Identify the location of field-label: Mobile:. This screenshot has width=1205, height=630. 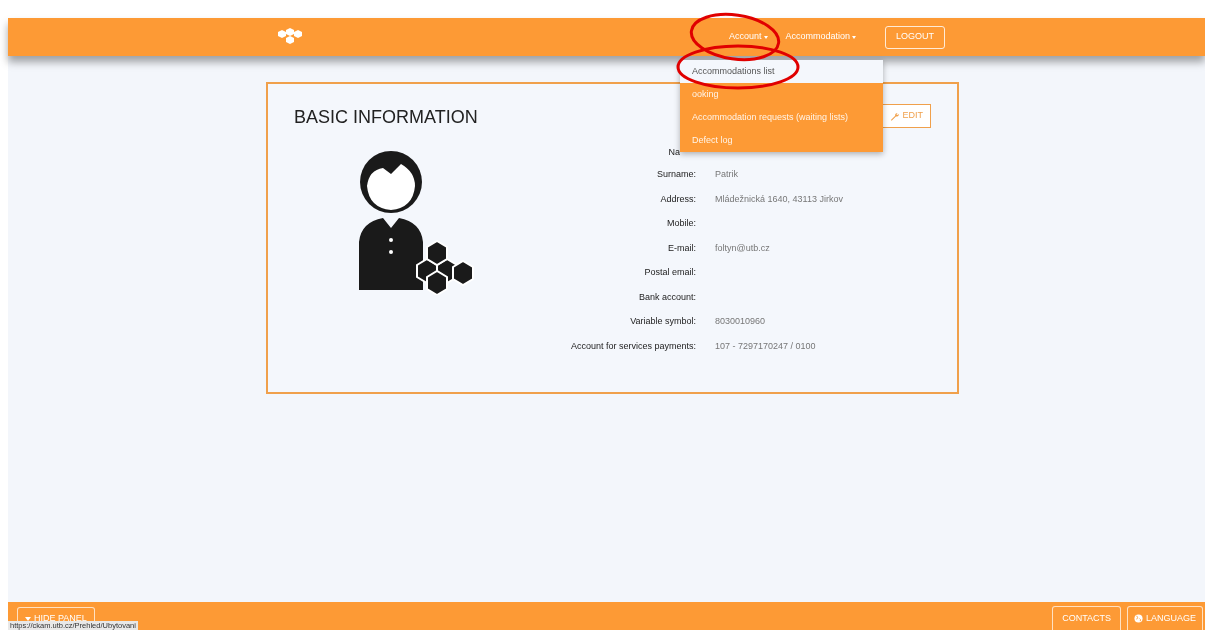
(681, 223).